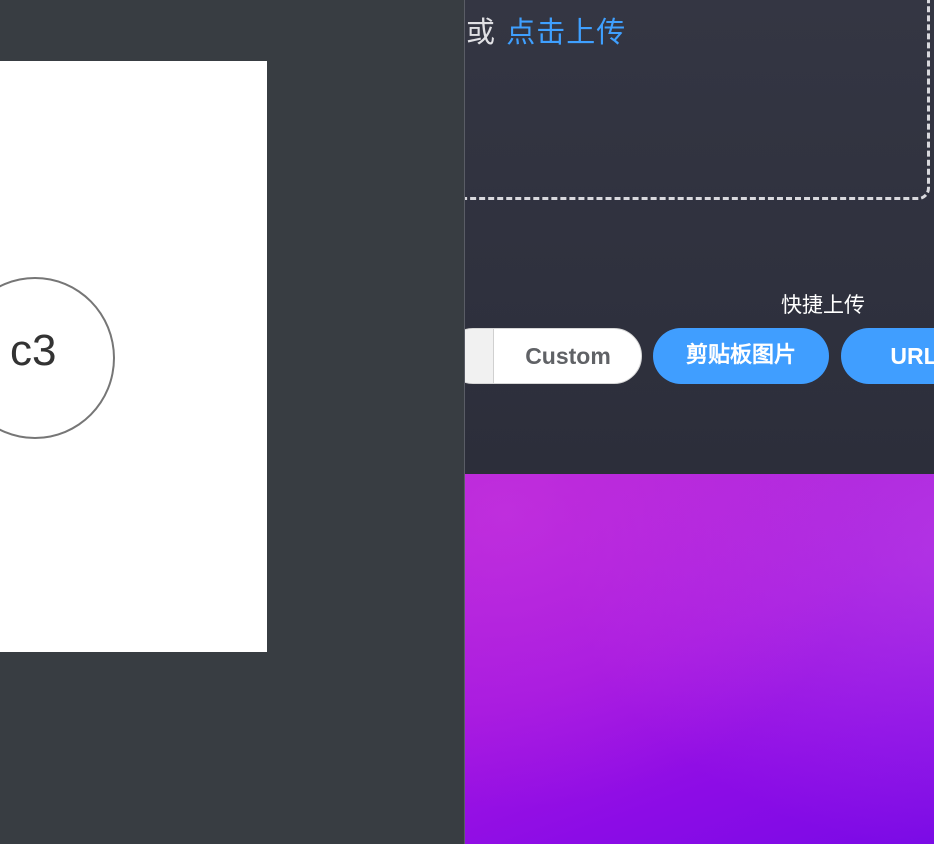  I want to click on graph-node-label: c3, so click(33, 350).